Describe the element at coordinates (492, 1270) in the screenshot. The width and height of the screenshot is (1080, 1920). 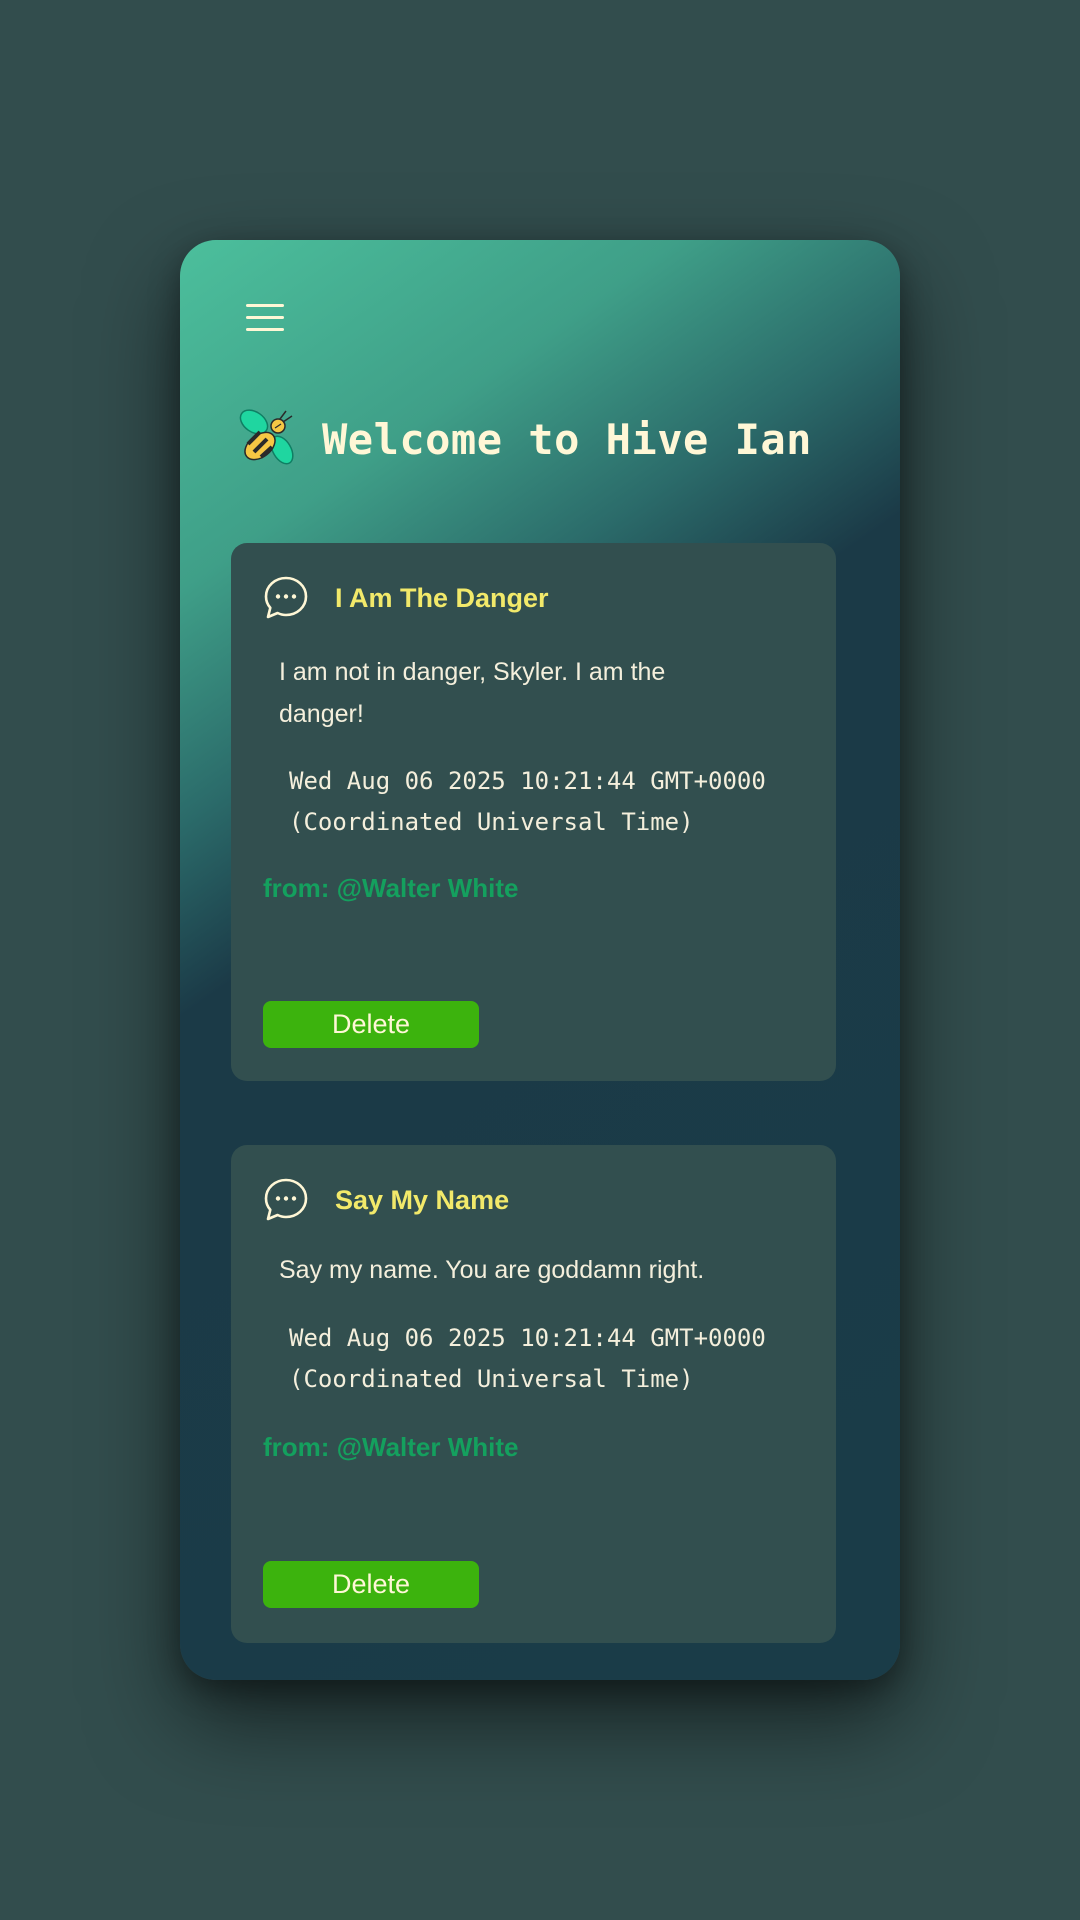
I see `post-body: Say my name. You are goddamn right.` at that location.